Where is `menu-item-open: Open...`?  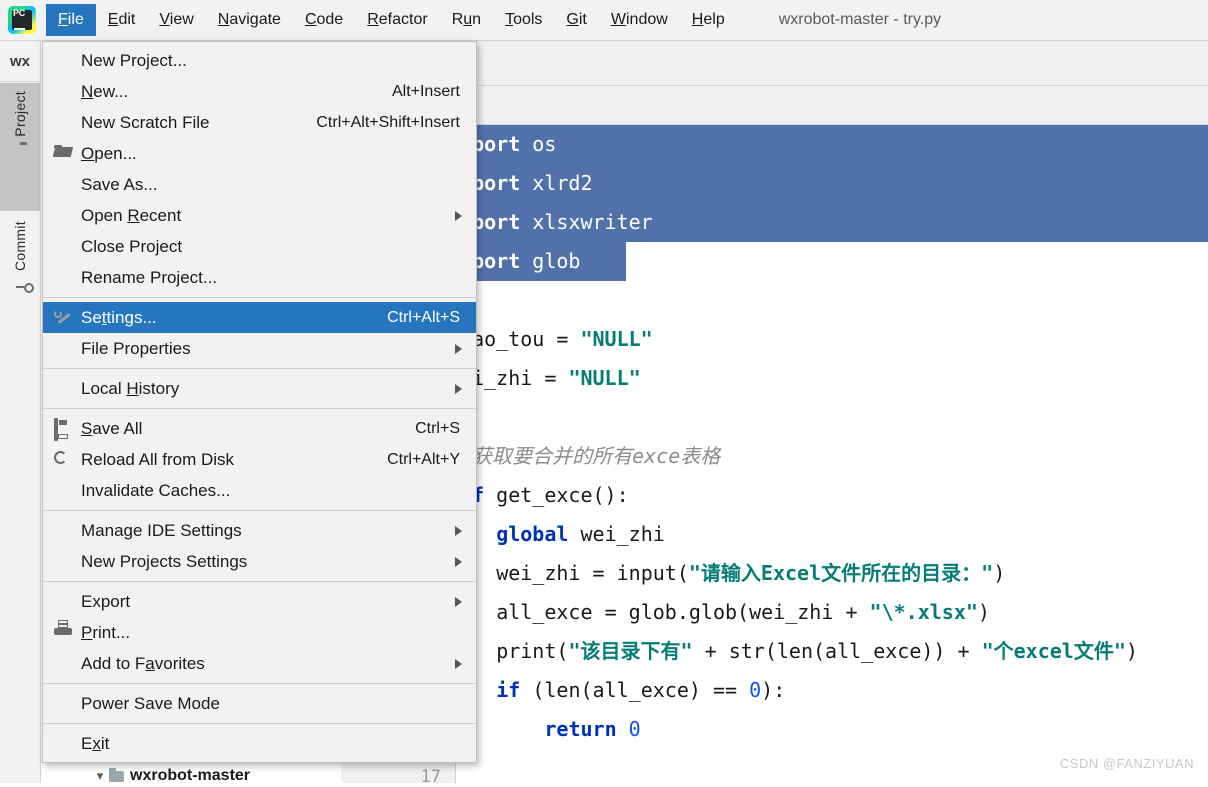
menu-item-open: Open... is located at coordinates (259, 153).